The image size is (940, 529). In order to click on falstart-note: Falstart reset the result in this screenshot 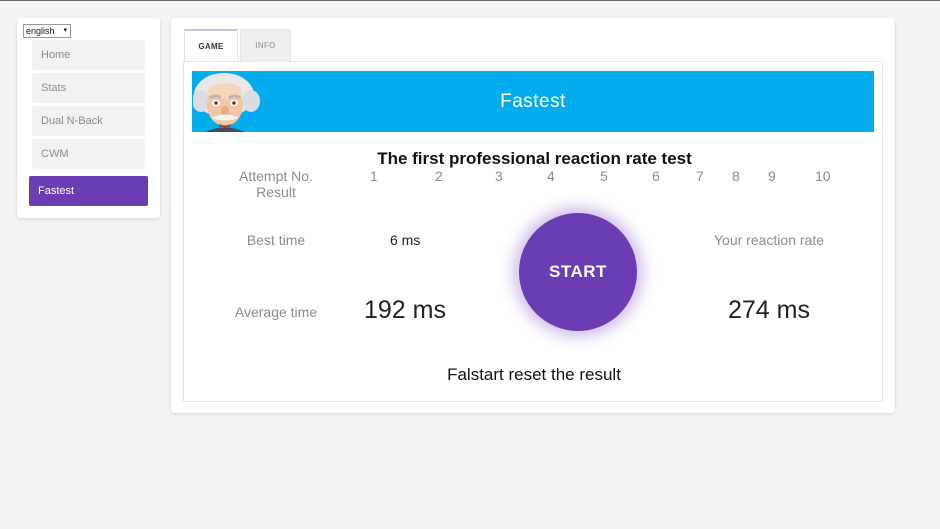, I will do `click(534, 374)`.